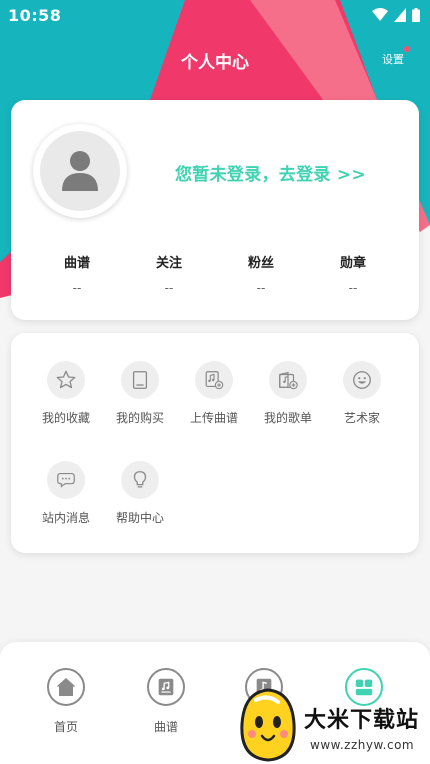 The width and height of the screenshot is (430, 764). I want to click on status-bar: 10:58, so click(215, 15).